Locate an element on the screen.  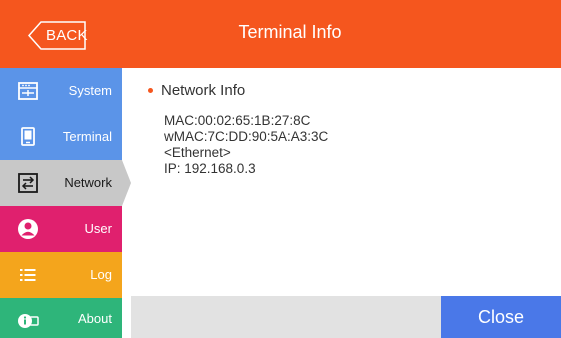
sidebar-item-log: Log is located at coordinates (61, 275).